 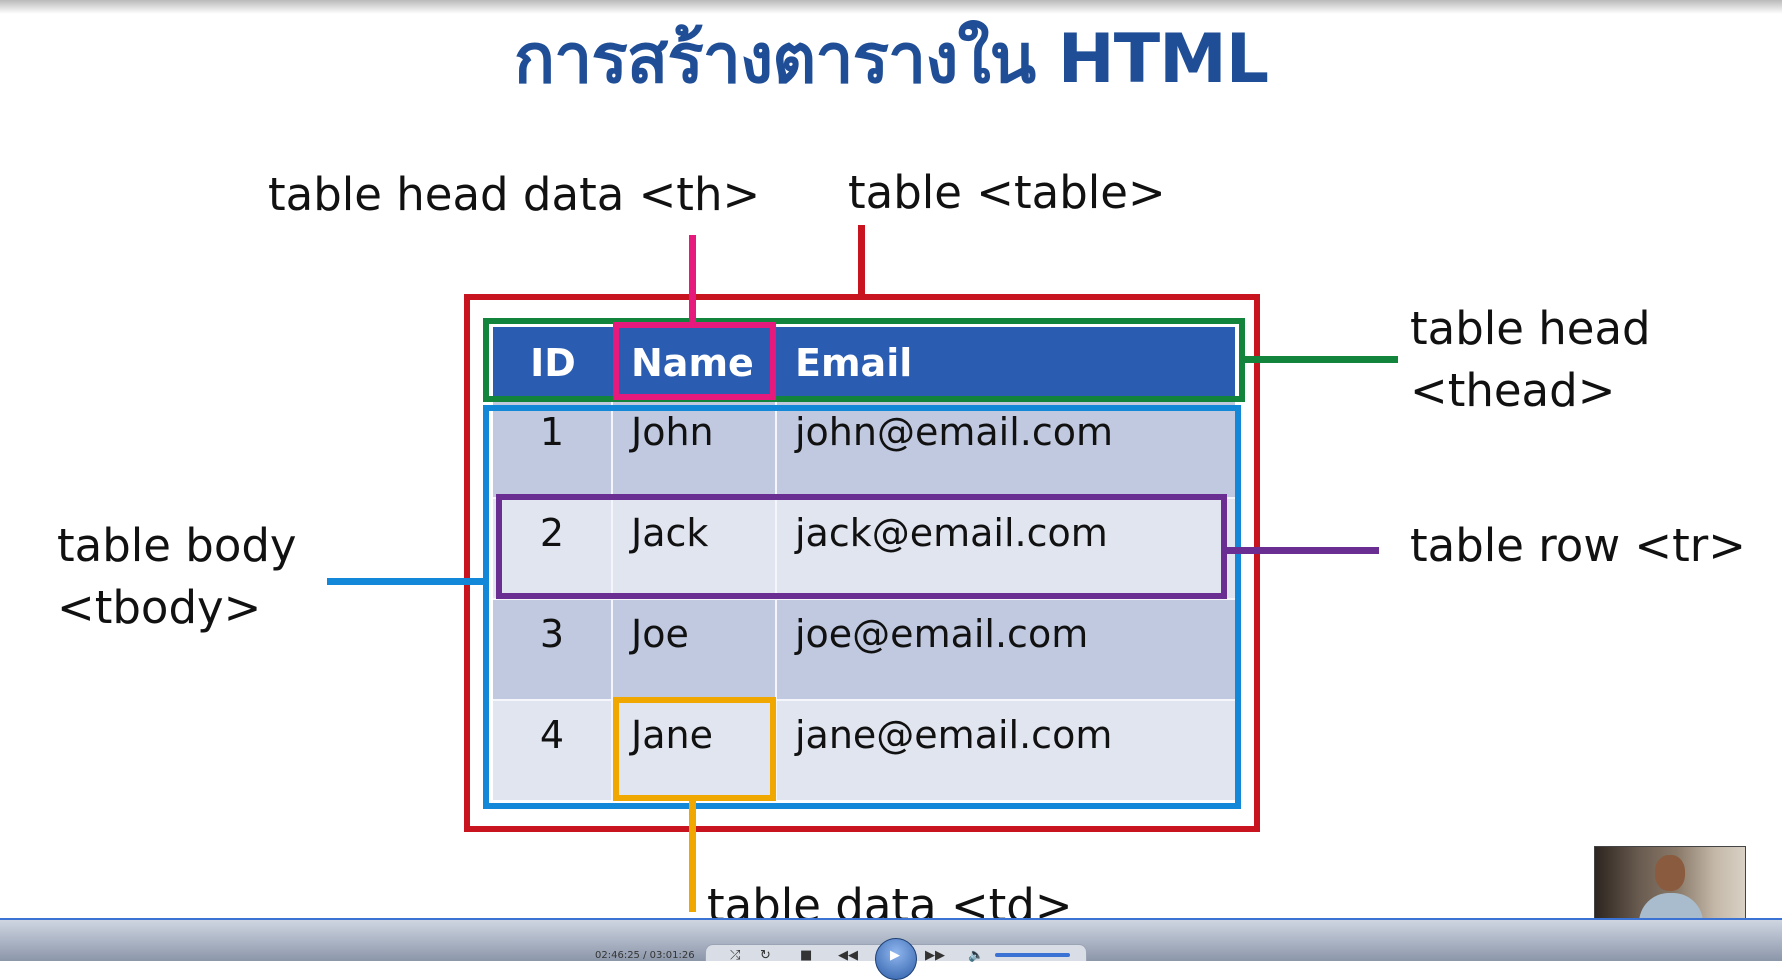 I want to click on stop-icon: ■, so click(x=806, y=955).